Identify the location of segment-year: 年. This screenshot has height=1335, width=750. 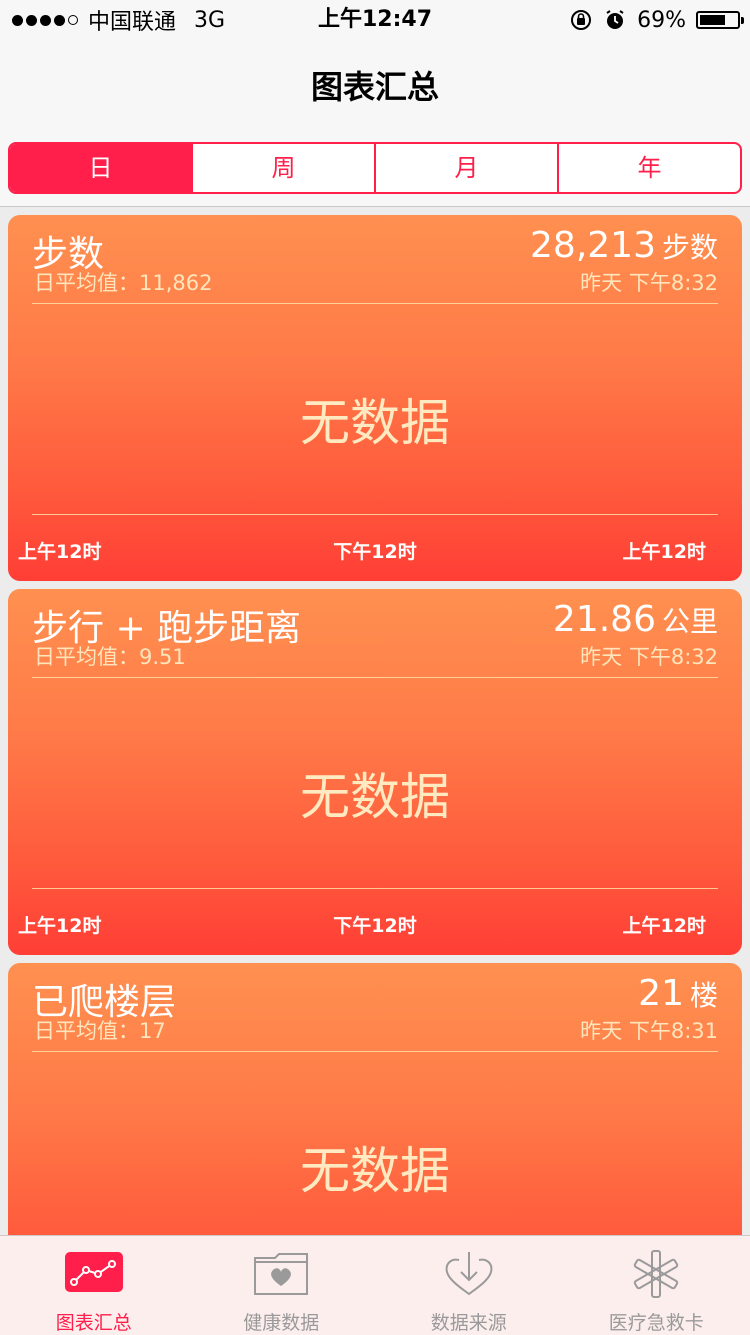
(649, 168).